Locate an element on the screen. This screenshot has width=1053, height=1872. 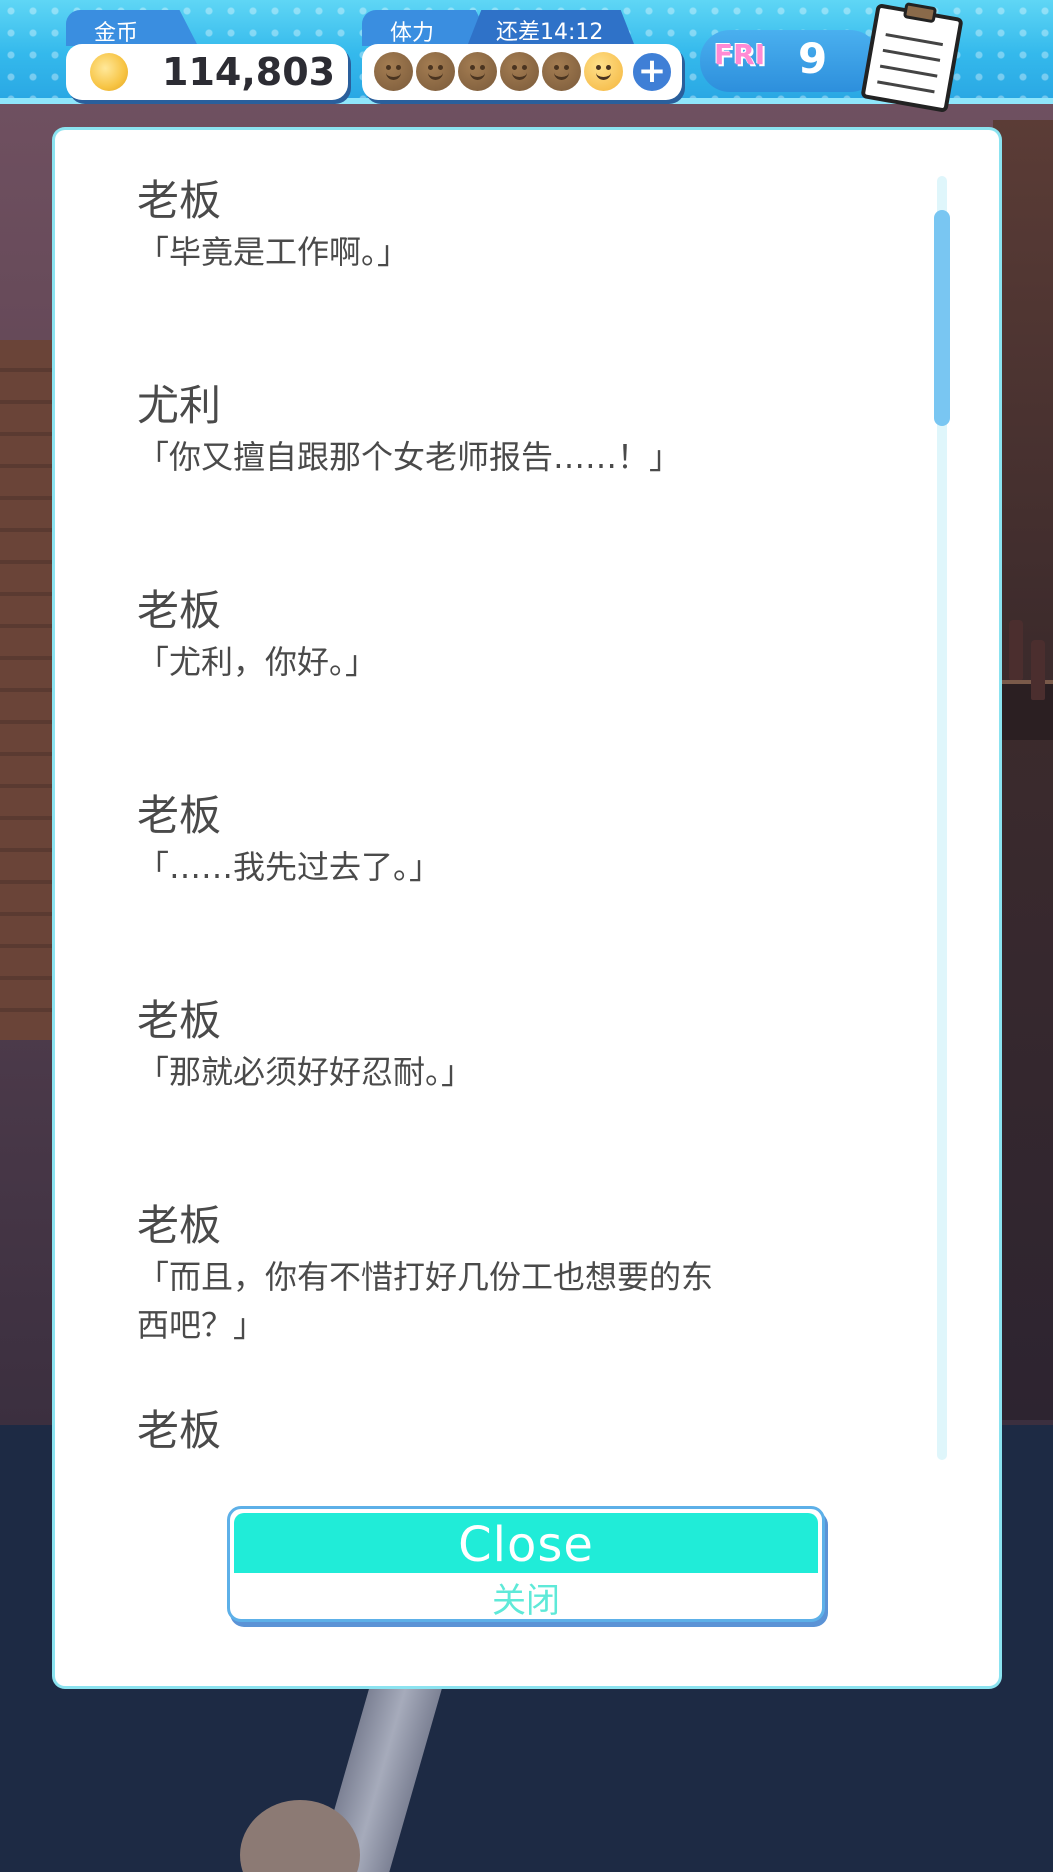
log-entry: 老板 「尤利，你好。」 is located at coordinates (527, 636).